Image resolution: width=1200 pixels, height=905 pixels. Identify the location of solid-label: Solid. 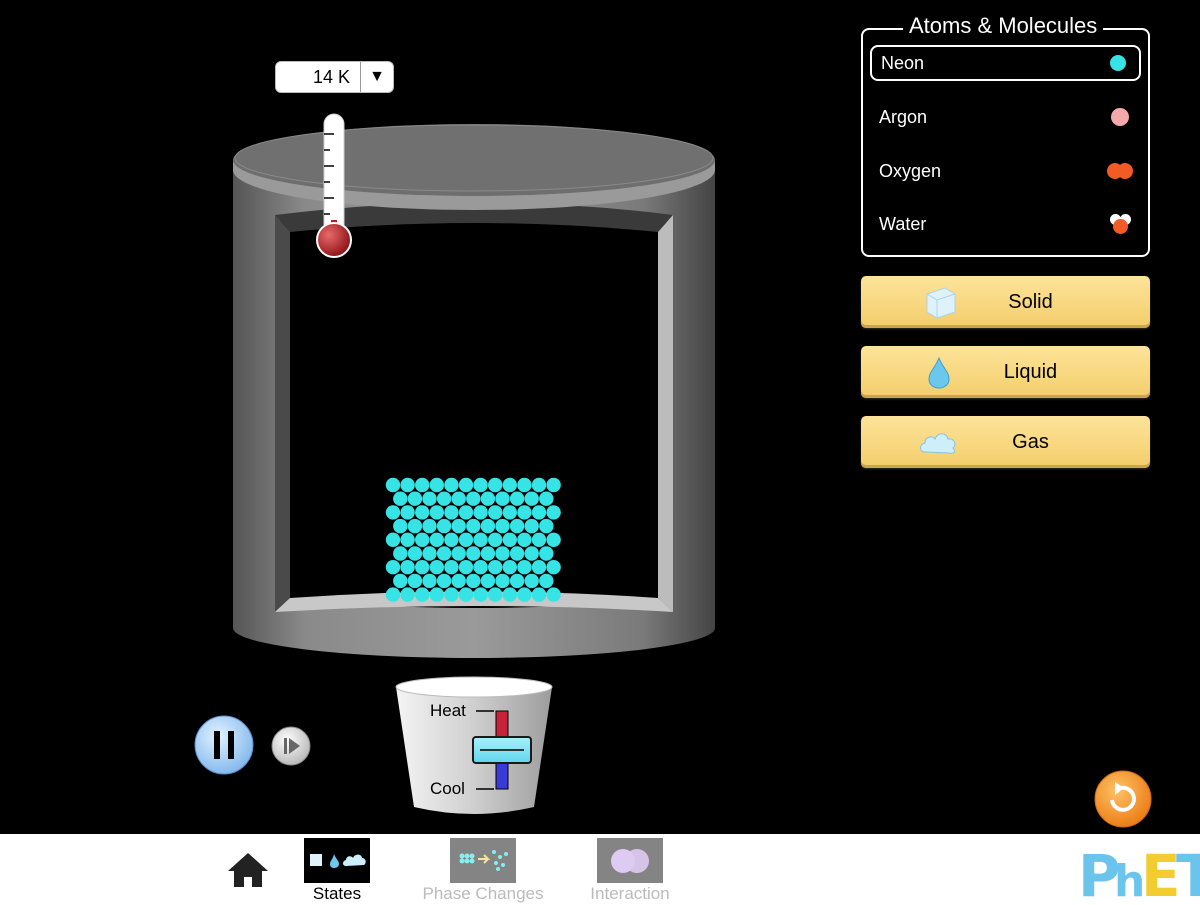
(1030, 302).